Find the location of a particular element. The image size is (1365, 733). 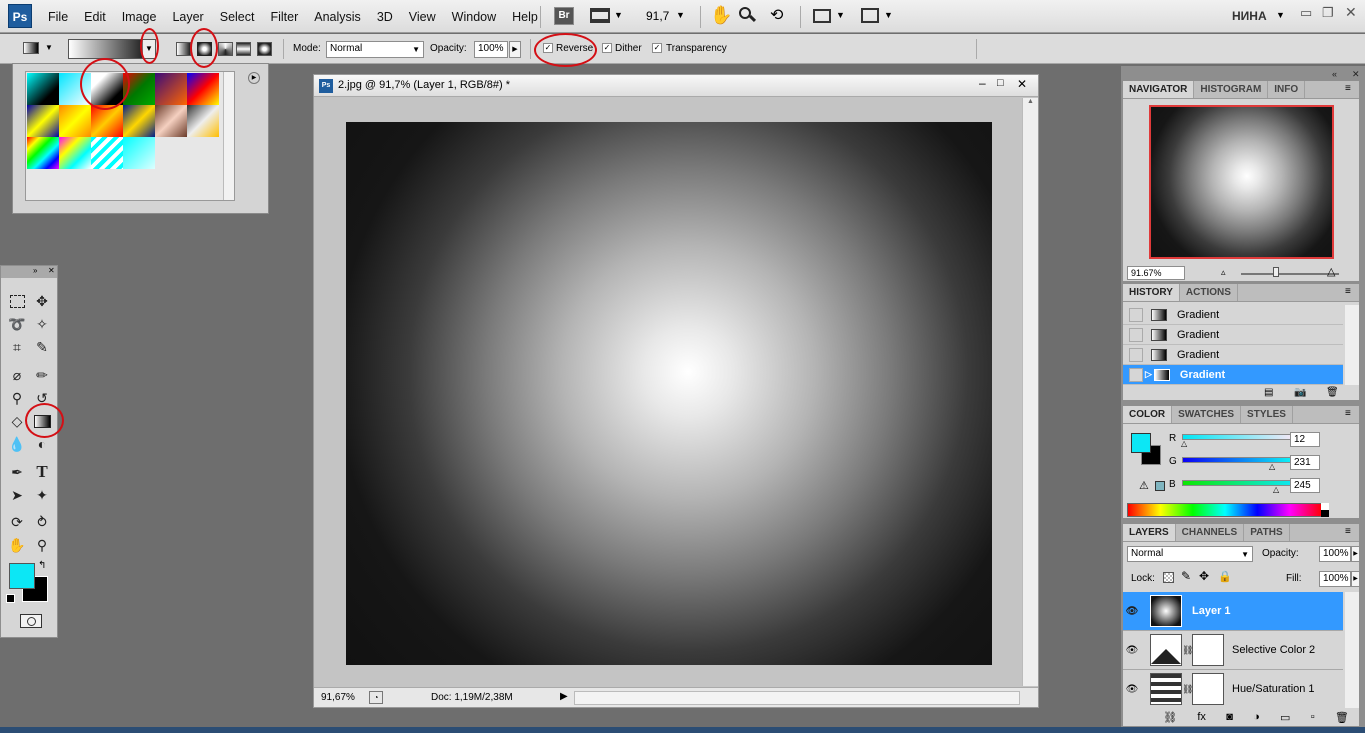

mode-select: Normal ▼ is located at coordinates (375, 49).